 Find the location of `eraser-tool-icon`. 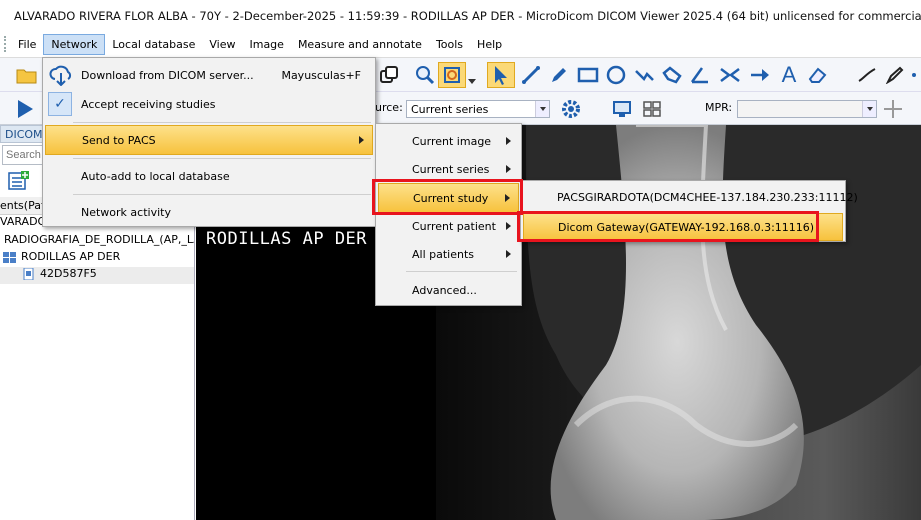

eraser-tool-icon is located at coordinates (817, 75).